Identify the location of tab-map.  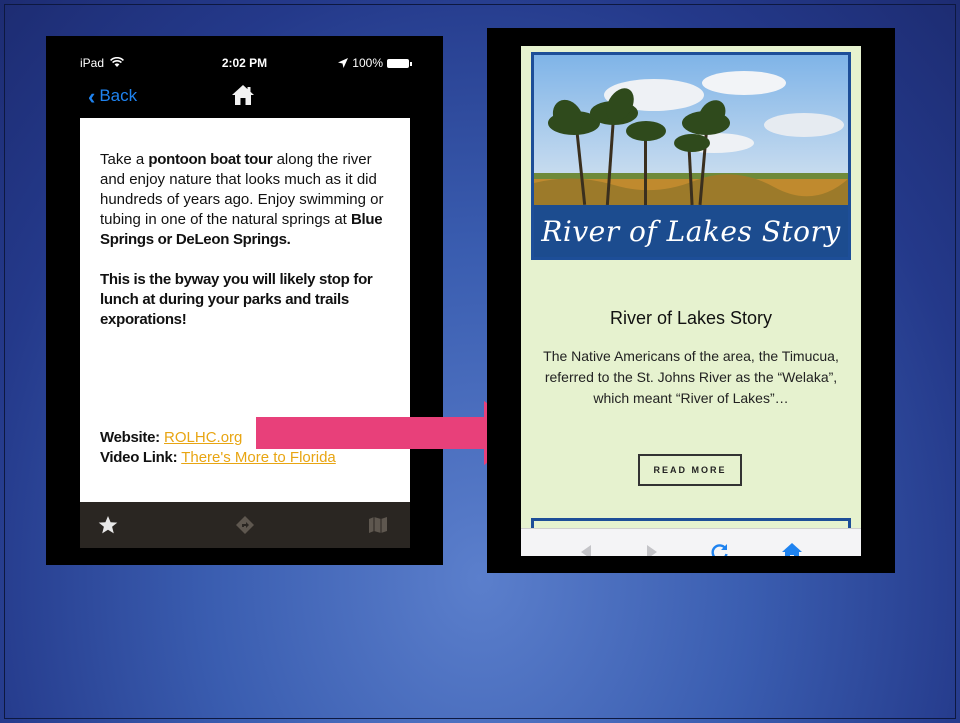
(378, 525).